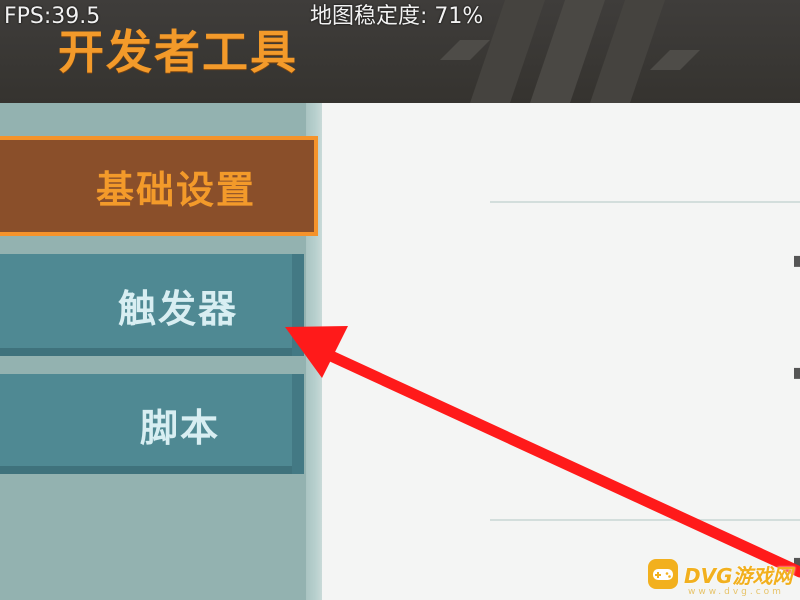  What do you see at coordinates (178, 308) in the screenshot?
I see `sidebar-item-label: 触发器` at bounding box center [178, 308].